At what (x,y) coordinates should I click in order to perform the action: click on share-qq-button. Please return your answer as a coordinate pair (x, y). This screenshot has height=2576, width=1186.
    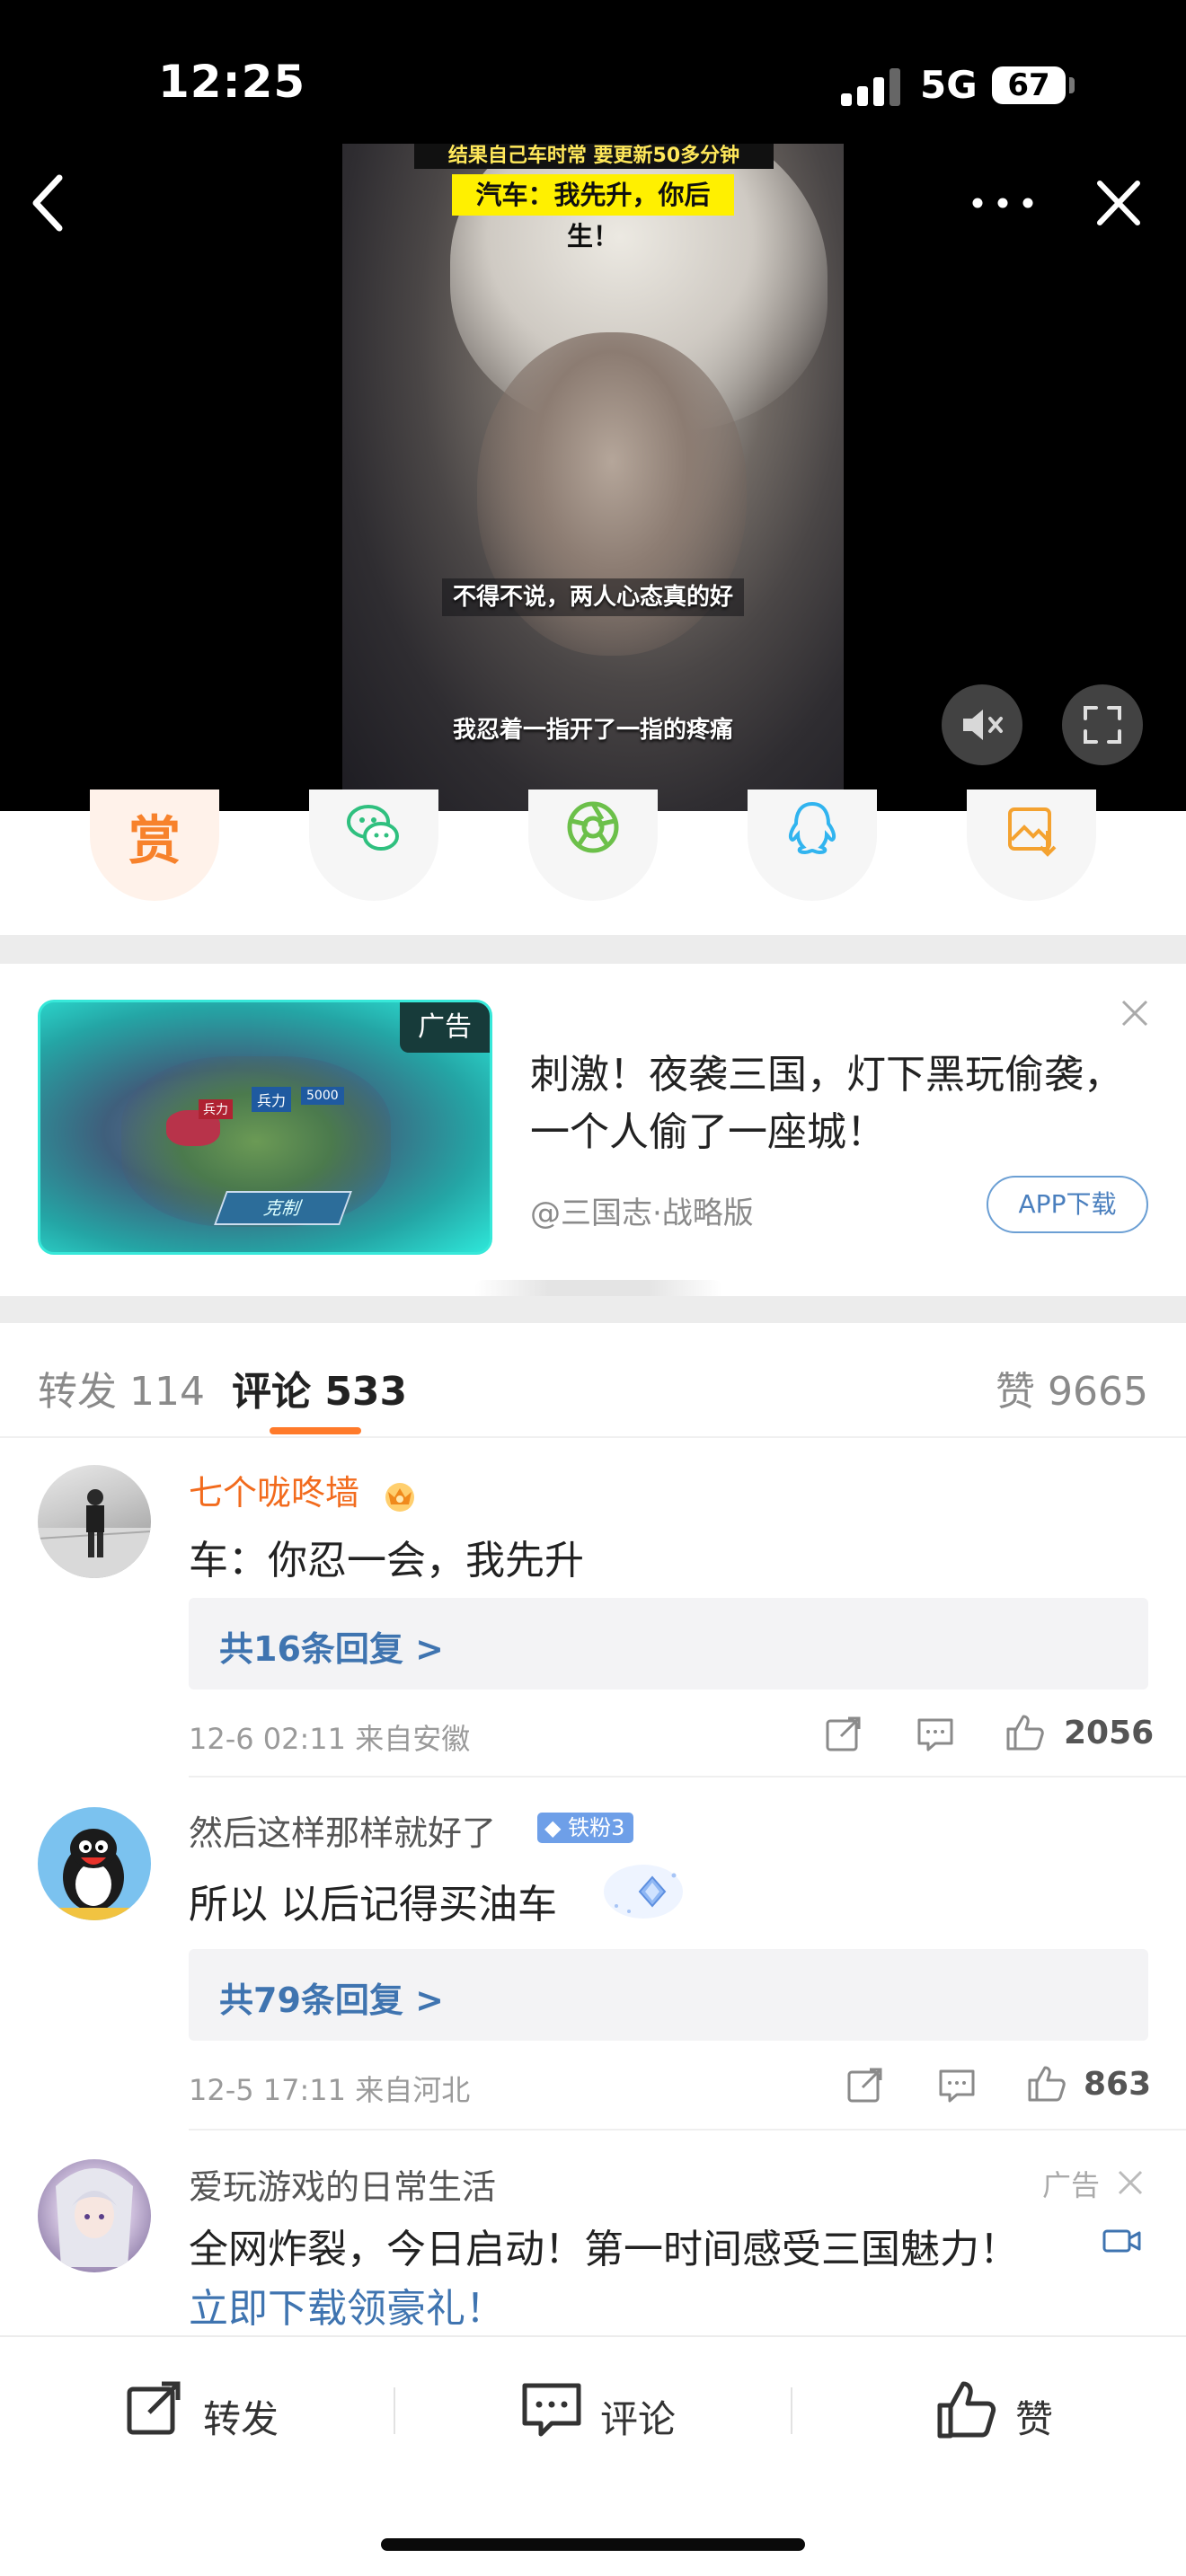
    Looking at the image, I should click on (812, 845).